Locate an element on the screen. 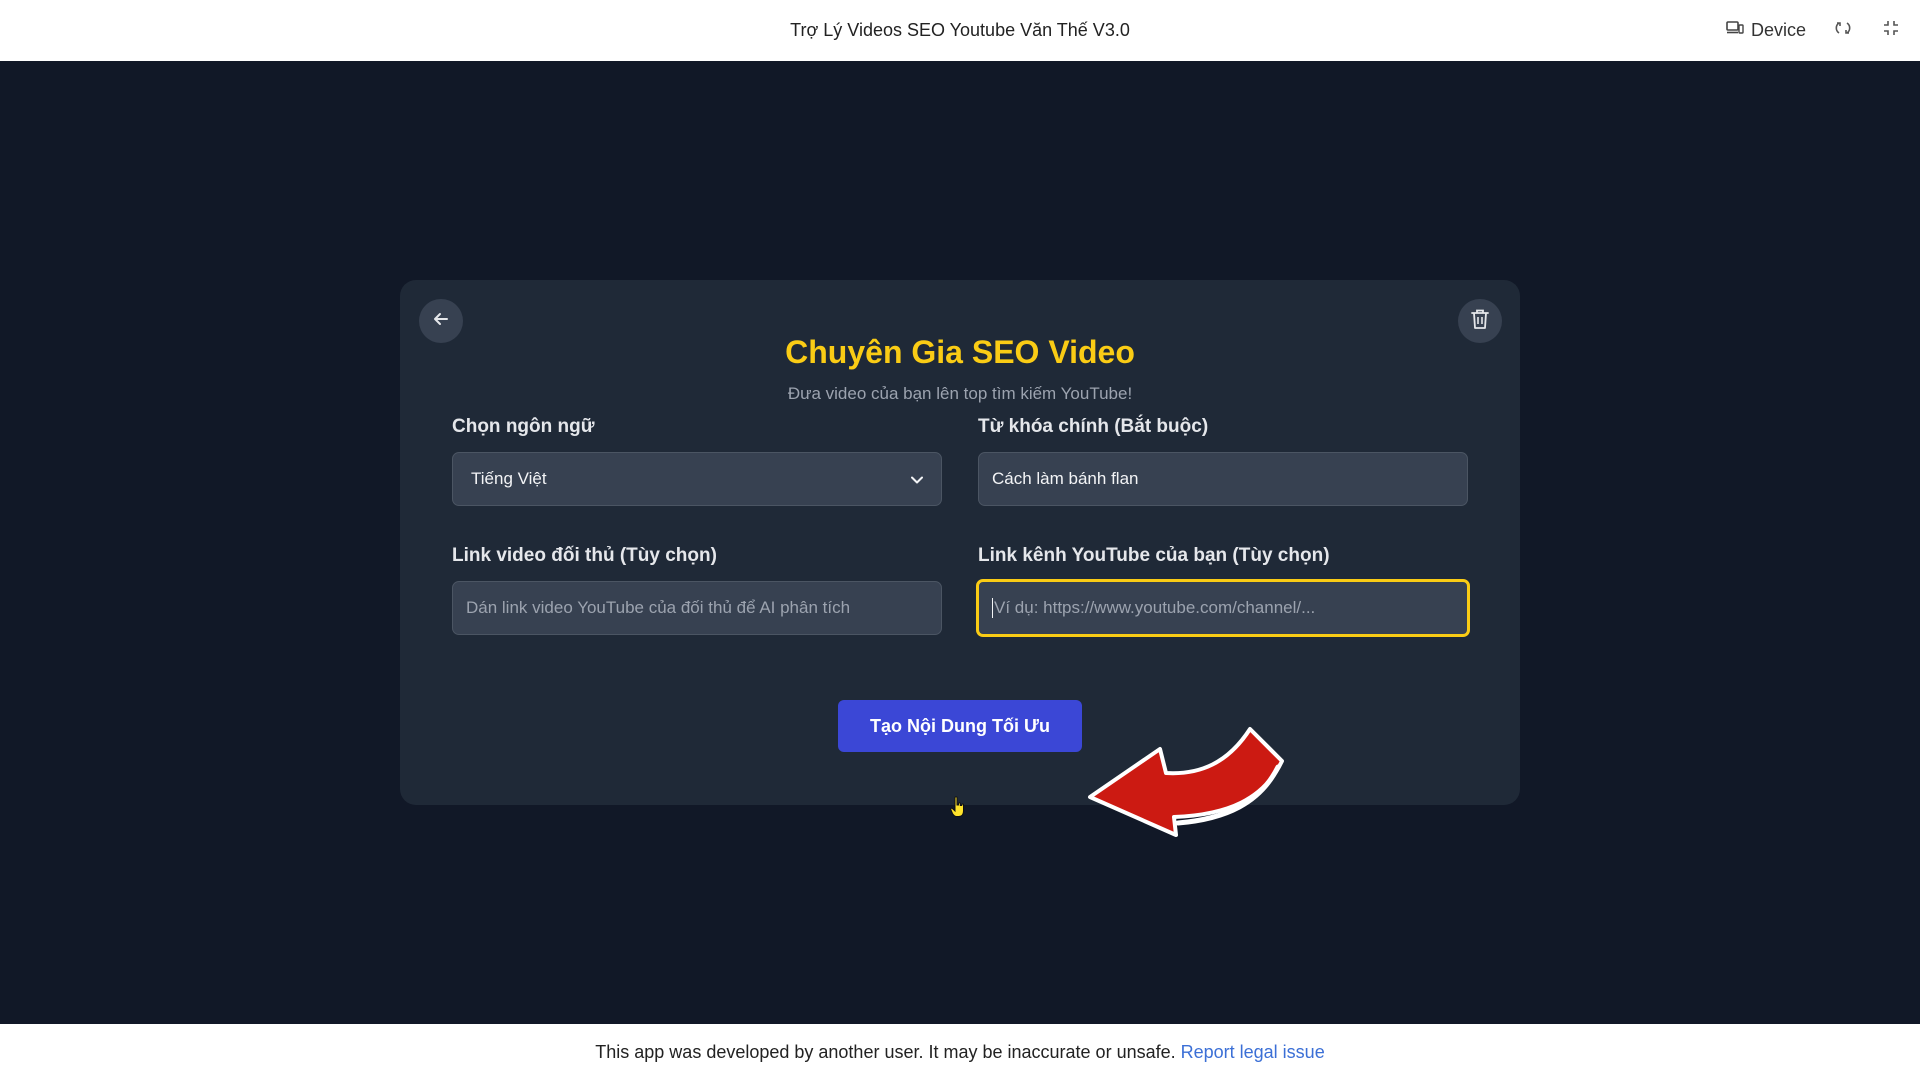 The width and height of the screenshot is (1920, 1080). back-arrow-icon is located at coordinates (441, 321).